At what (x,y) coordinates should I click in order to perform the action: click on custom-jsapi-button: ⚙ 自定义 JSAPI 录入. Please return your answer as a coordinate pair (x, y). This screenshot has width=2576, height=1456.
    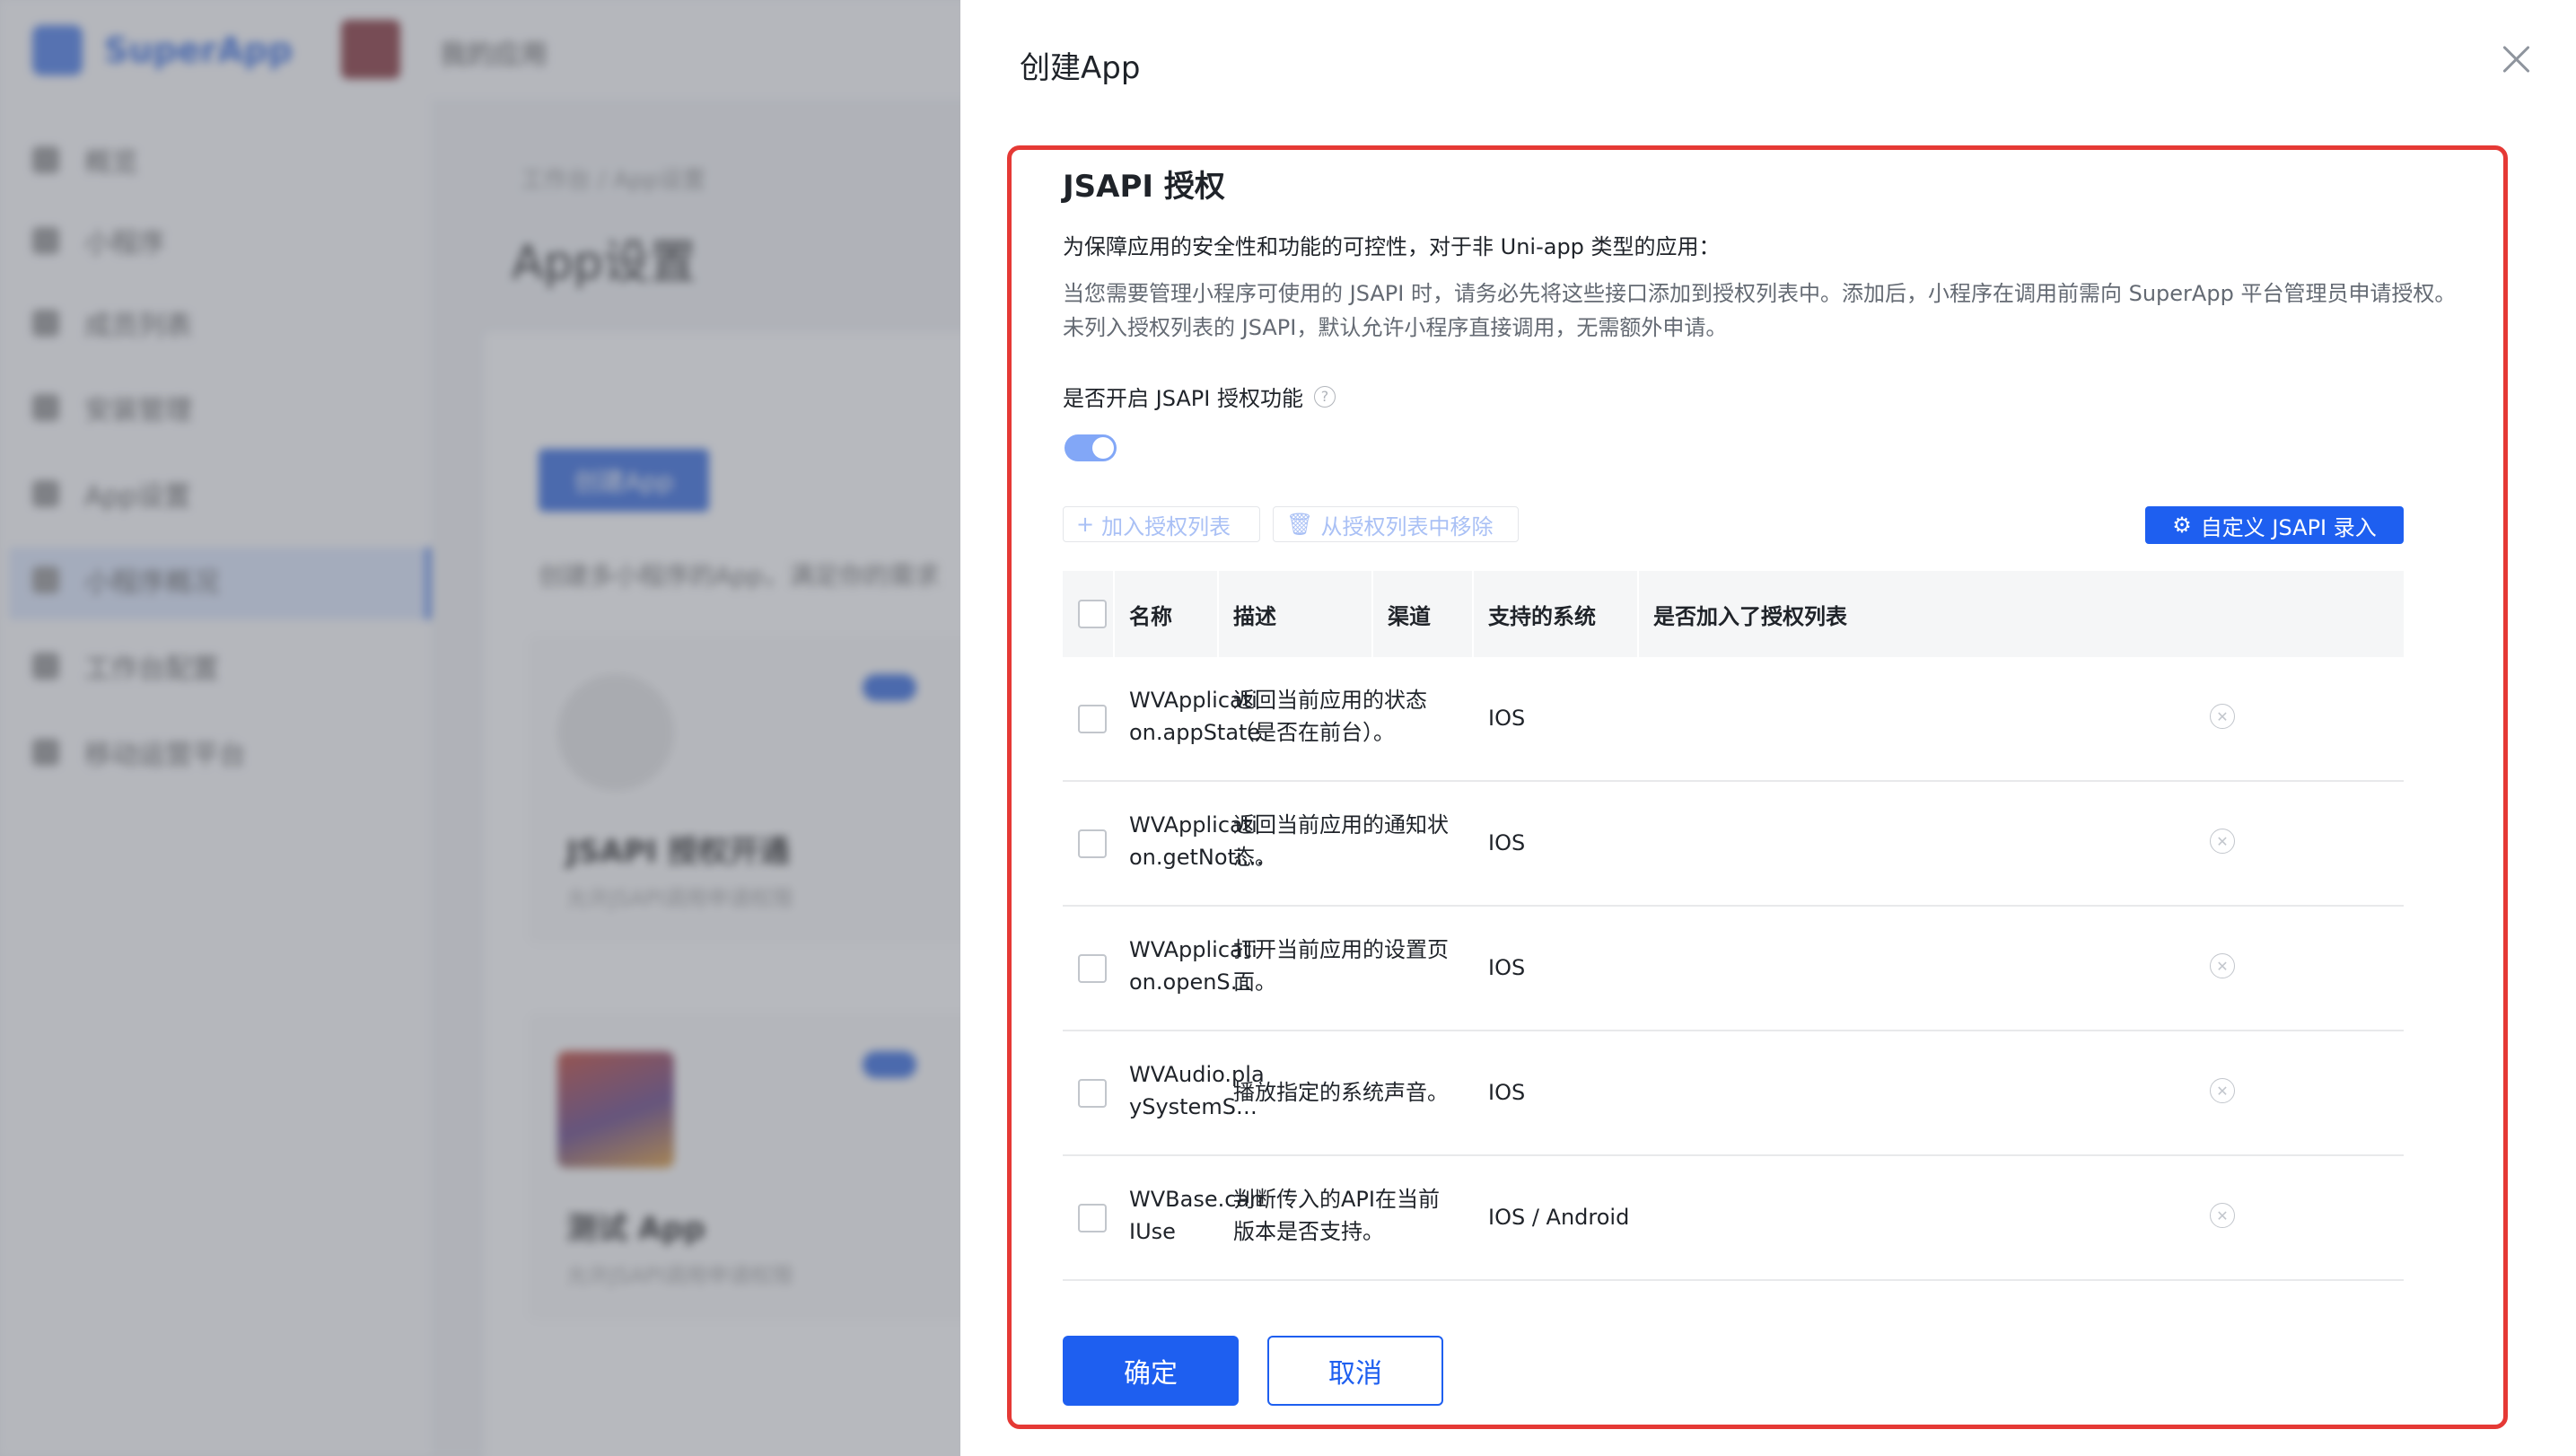
    Looking at the image, I should click on (2274, 525).